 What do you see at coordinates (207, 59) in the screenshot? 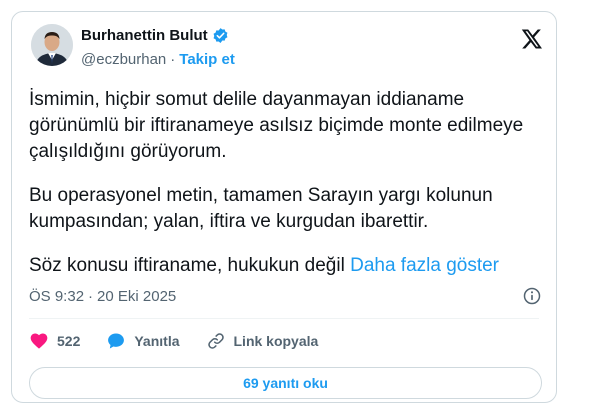
I see `follow-button: Takip et` at bounding box center [207, 59].